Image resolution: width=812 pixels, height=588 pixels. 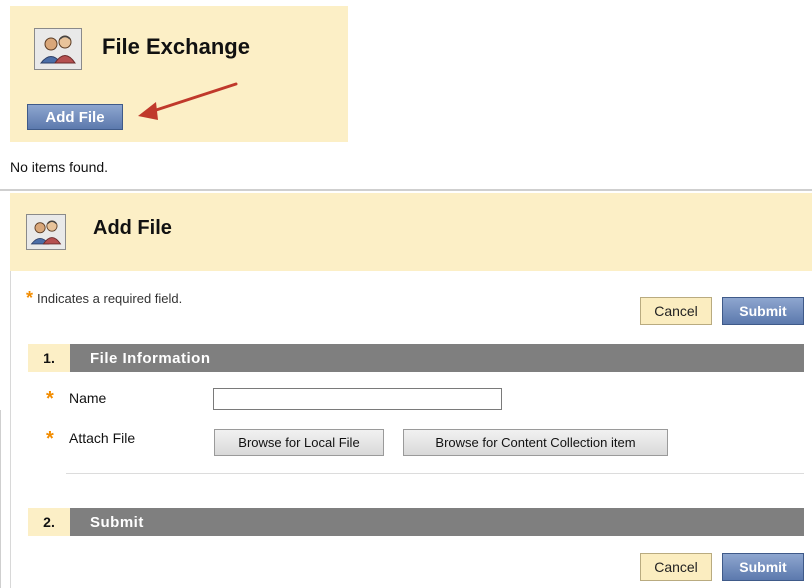 I want to click on required-note-text: Indicates a required field., so click(x=110, y=298).